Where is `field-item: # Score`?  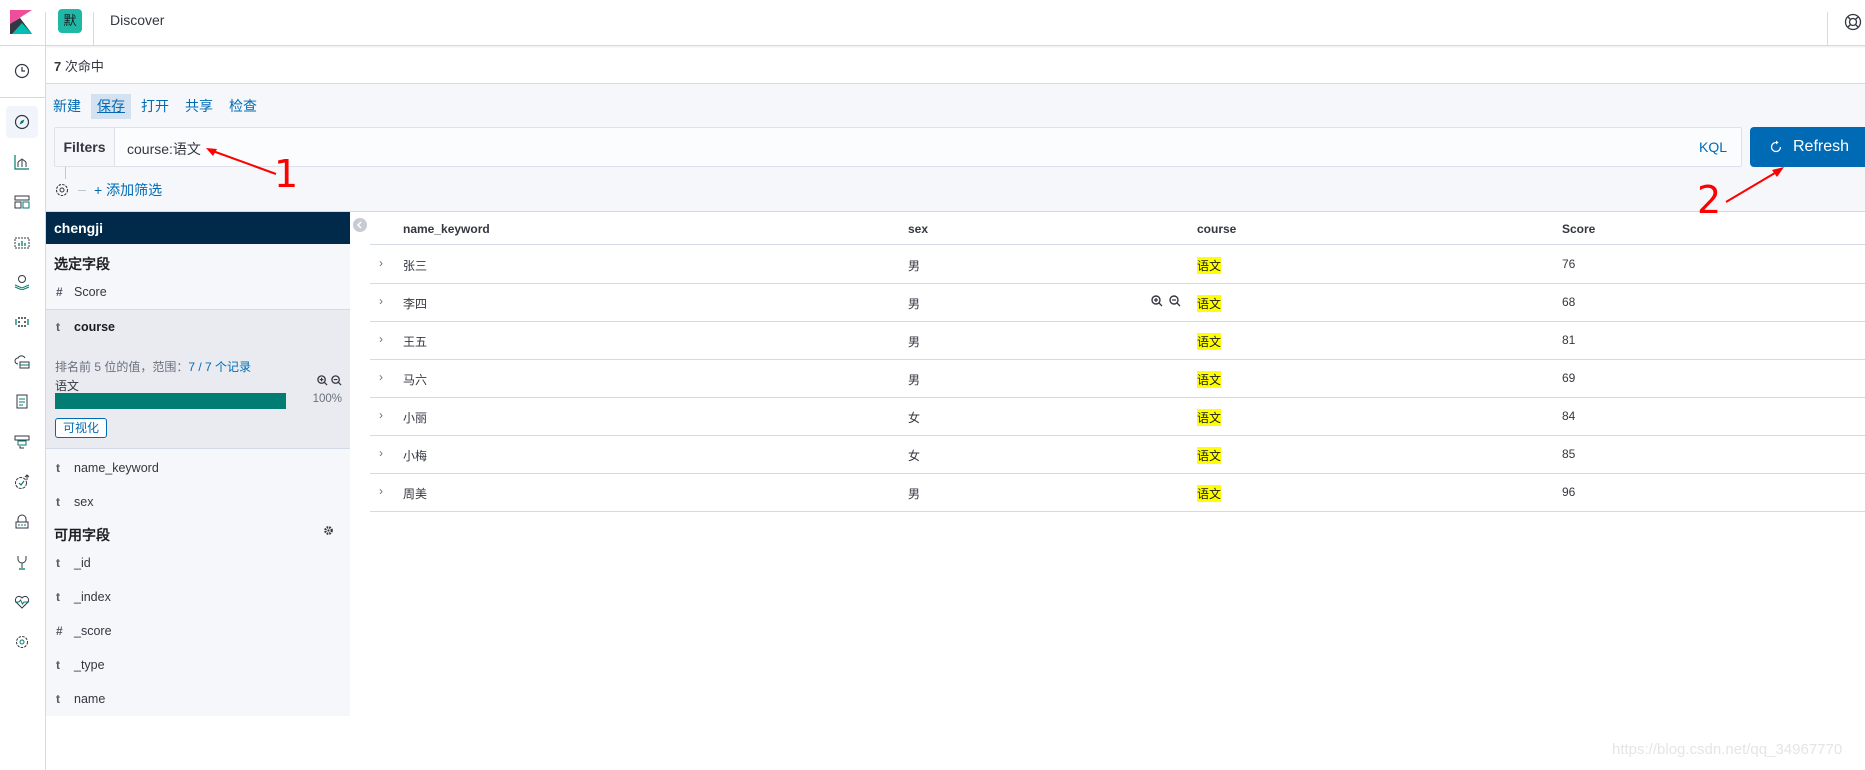
field-item: # Score is located at coordinates (198, 292).